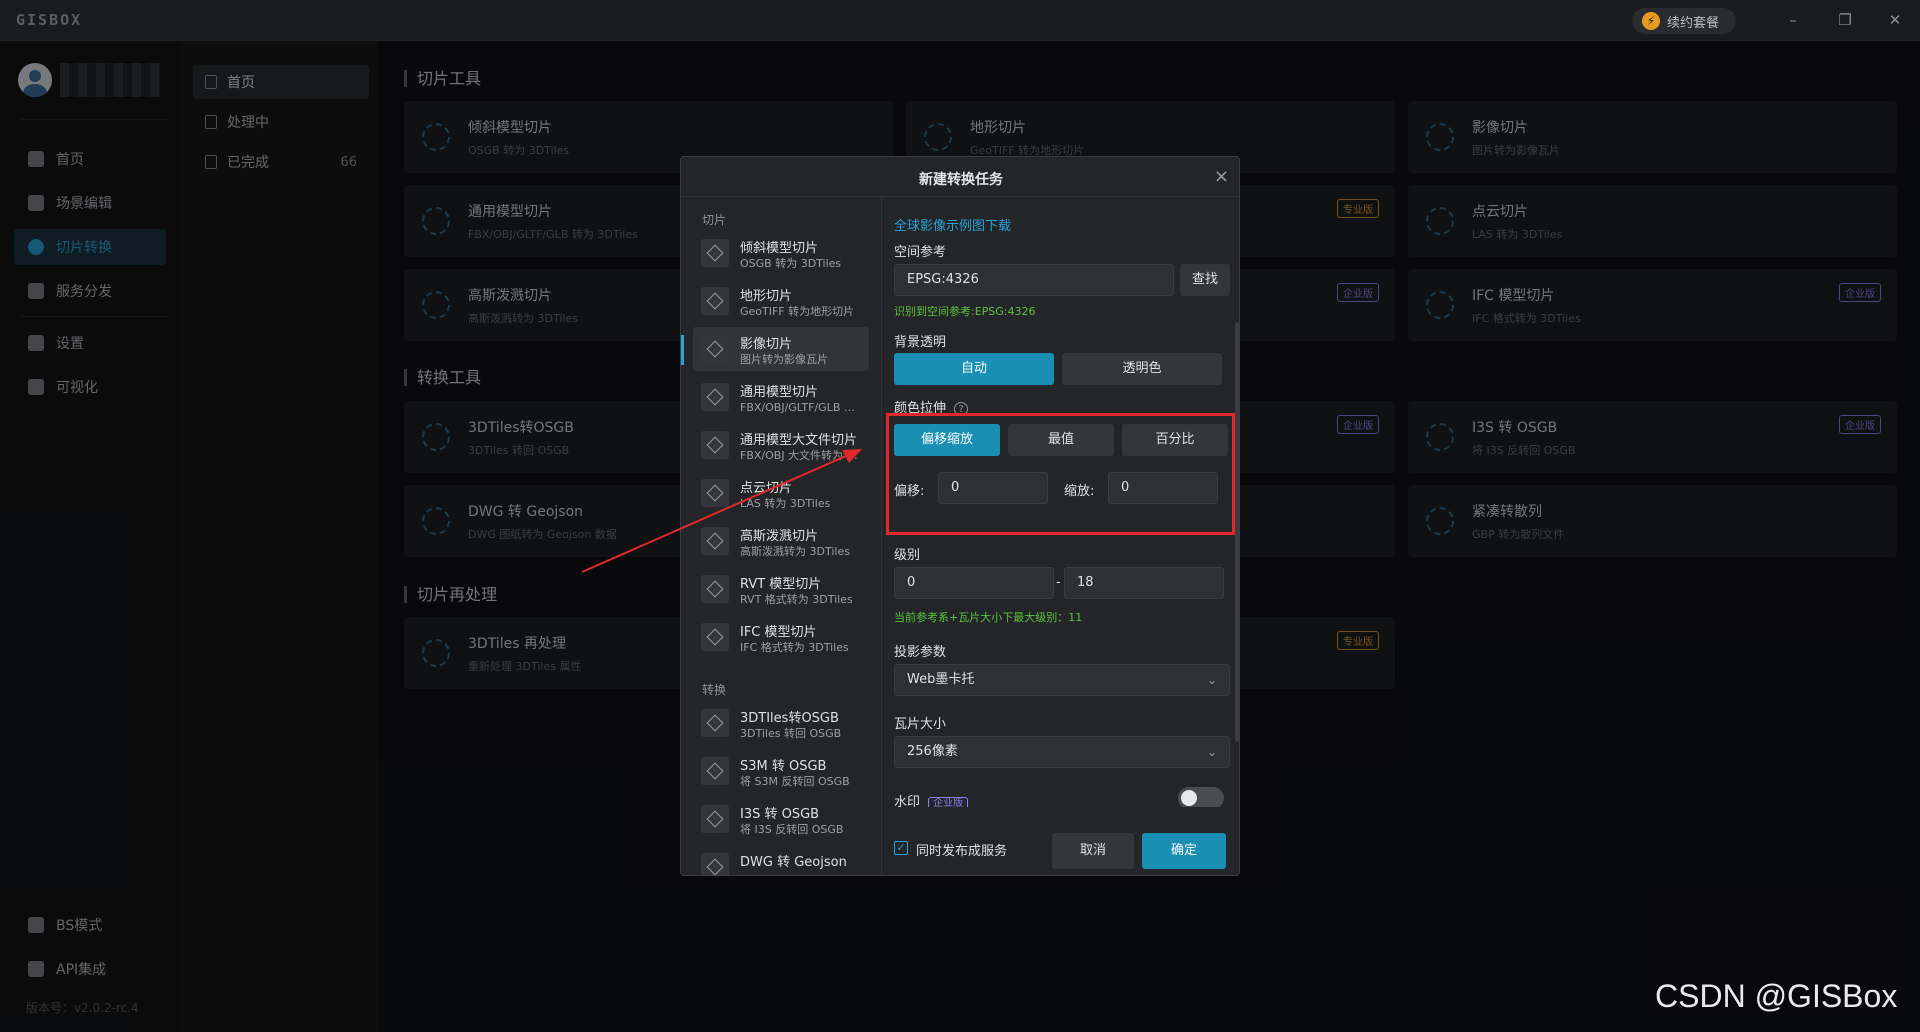 The width and height of the screenshot is (1920, 1032). What do you see at coordinates (1776, 996) in the screenshot?
I see `csdn-watermark: CSDN @GISBox` at bounding box center [1776, 996].